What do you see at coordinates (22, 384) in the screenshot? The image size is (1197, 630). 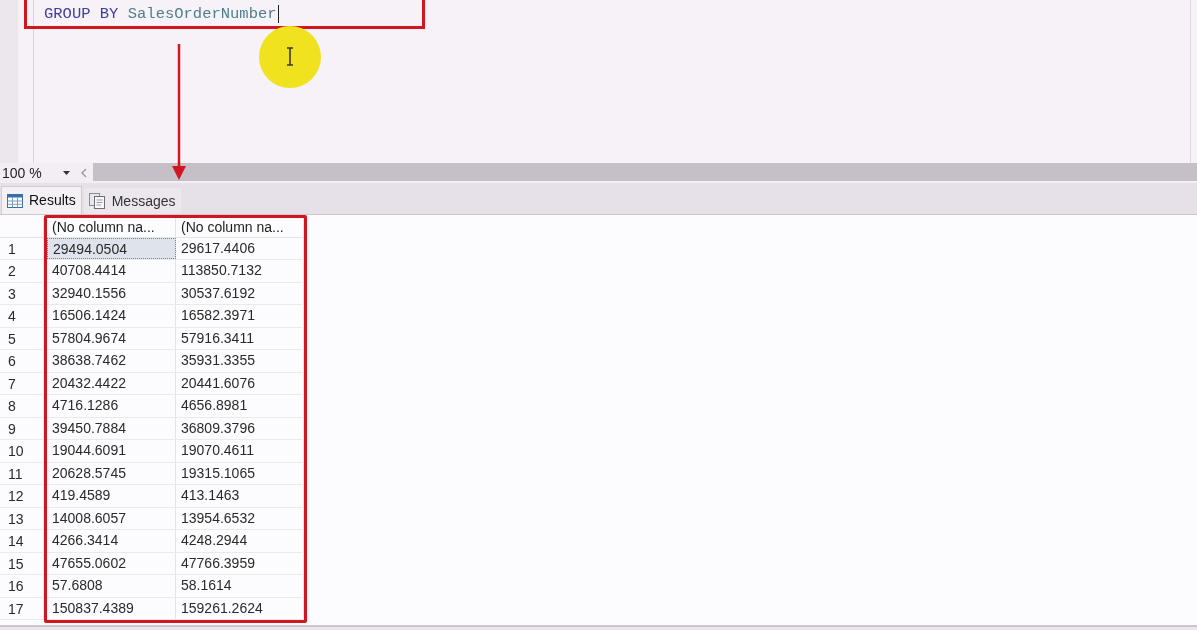 I see `row-number: 7` at bounding box center [22, 384].